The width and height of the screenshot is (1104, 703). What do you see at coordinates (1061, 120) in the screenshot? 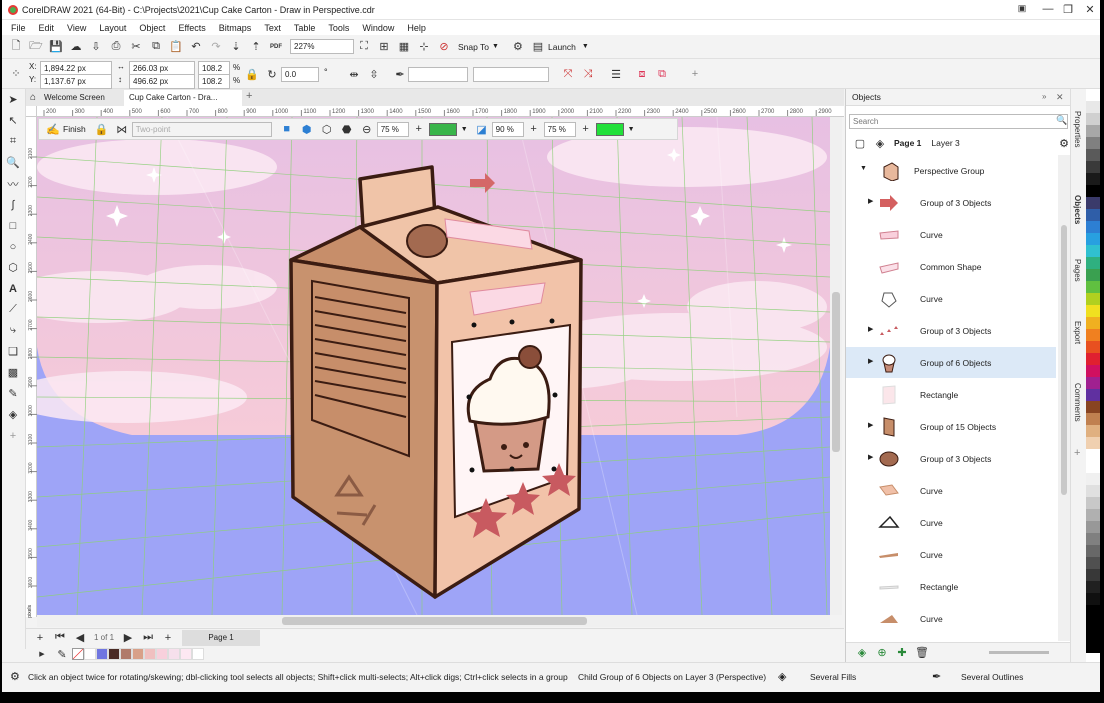
I see `search-icon: 🔍` at bounding box center [1061, 120].